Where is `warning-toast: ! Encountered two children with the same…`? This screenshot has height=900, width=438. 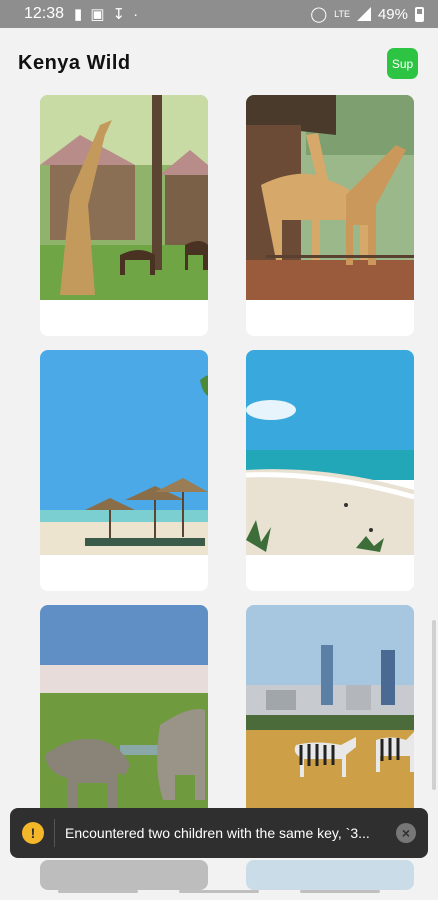
warning-toast: ! Encountered two children with the same… is located at coordinates (219, 833).